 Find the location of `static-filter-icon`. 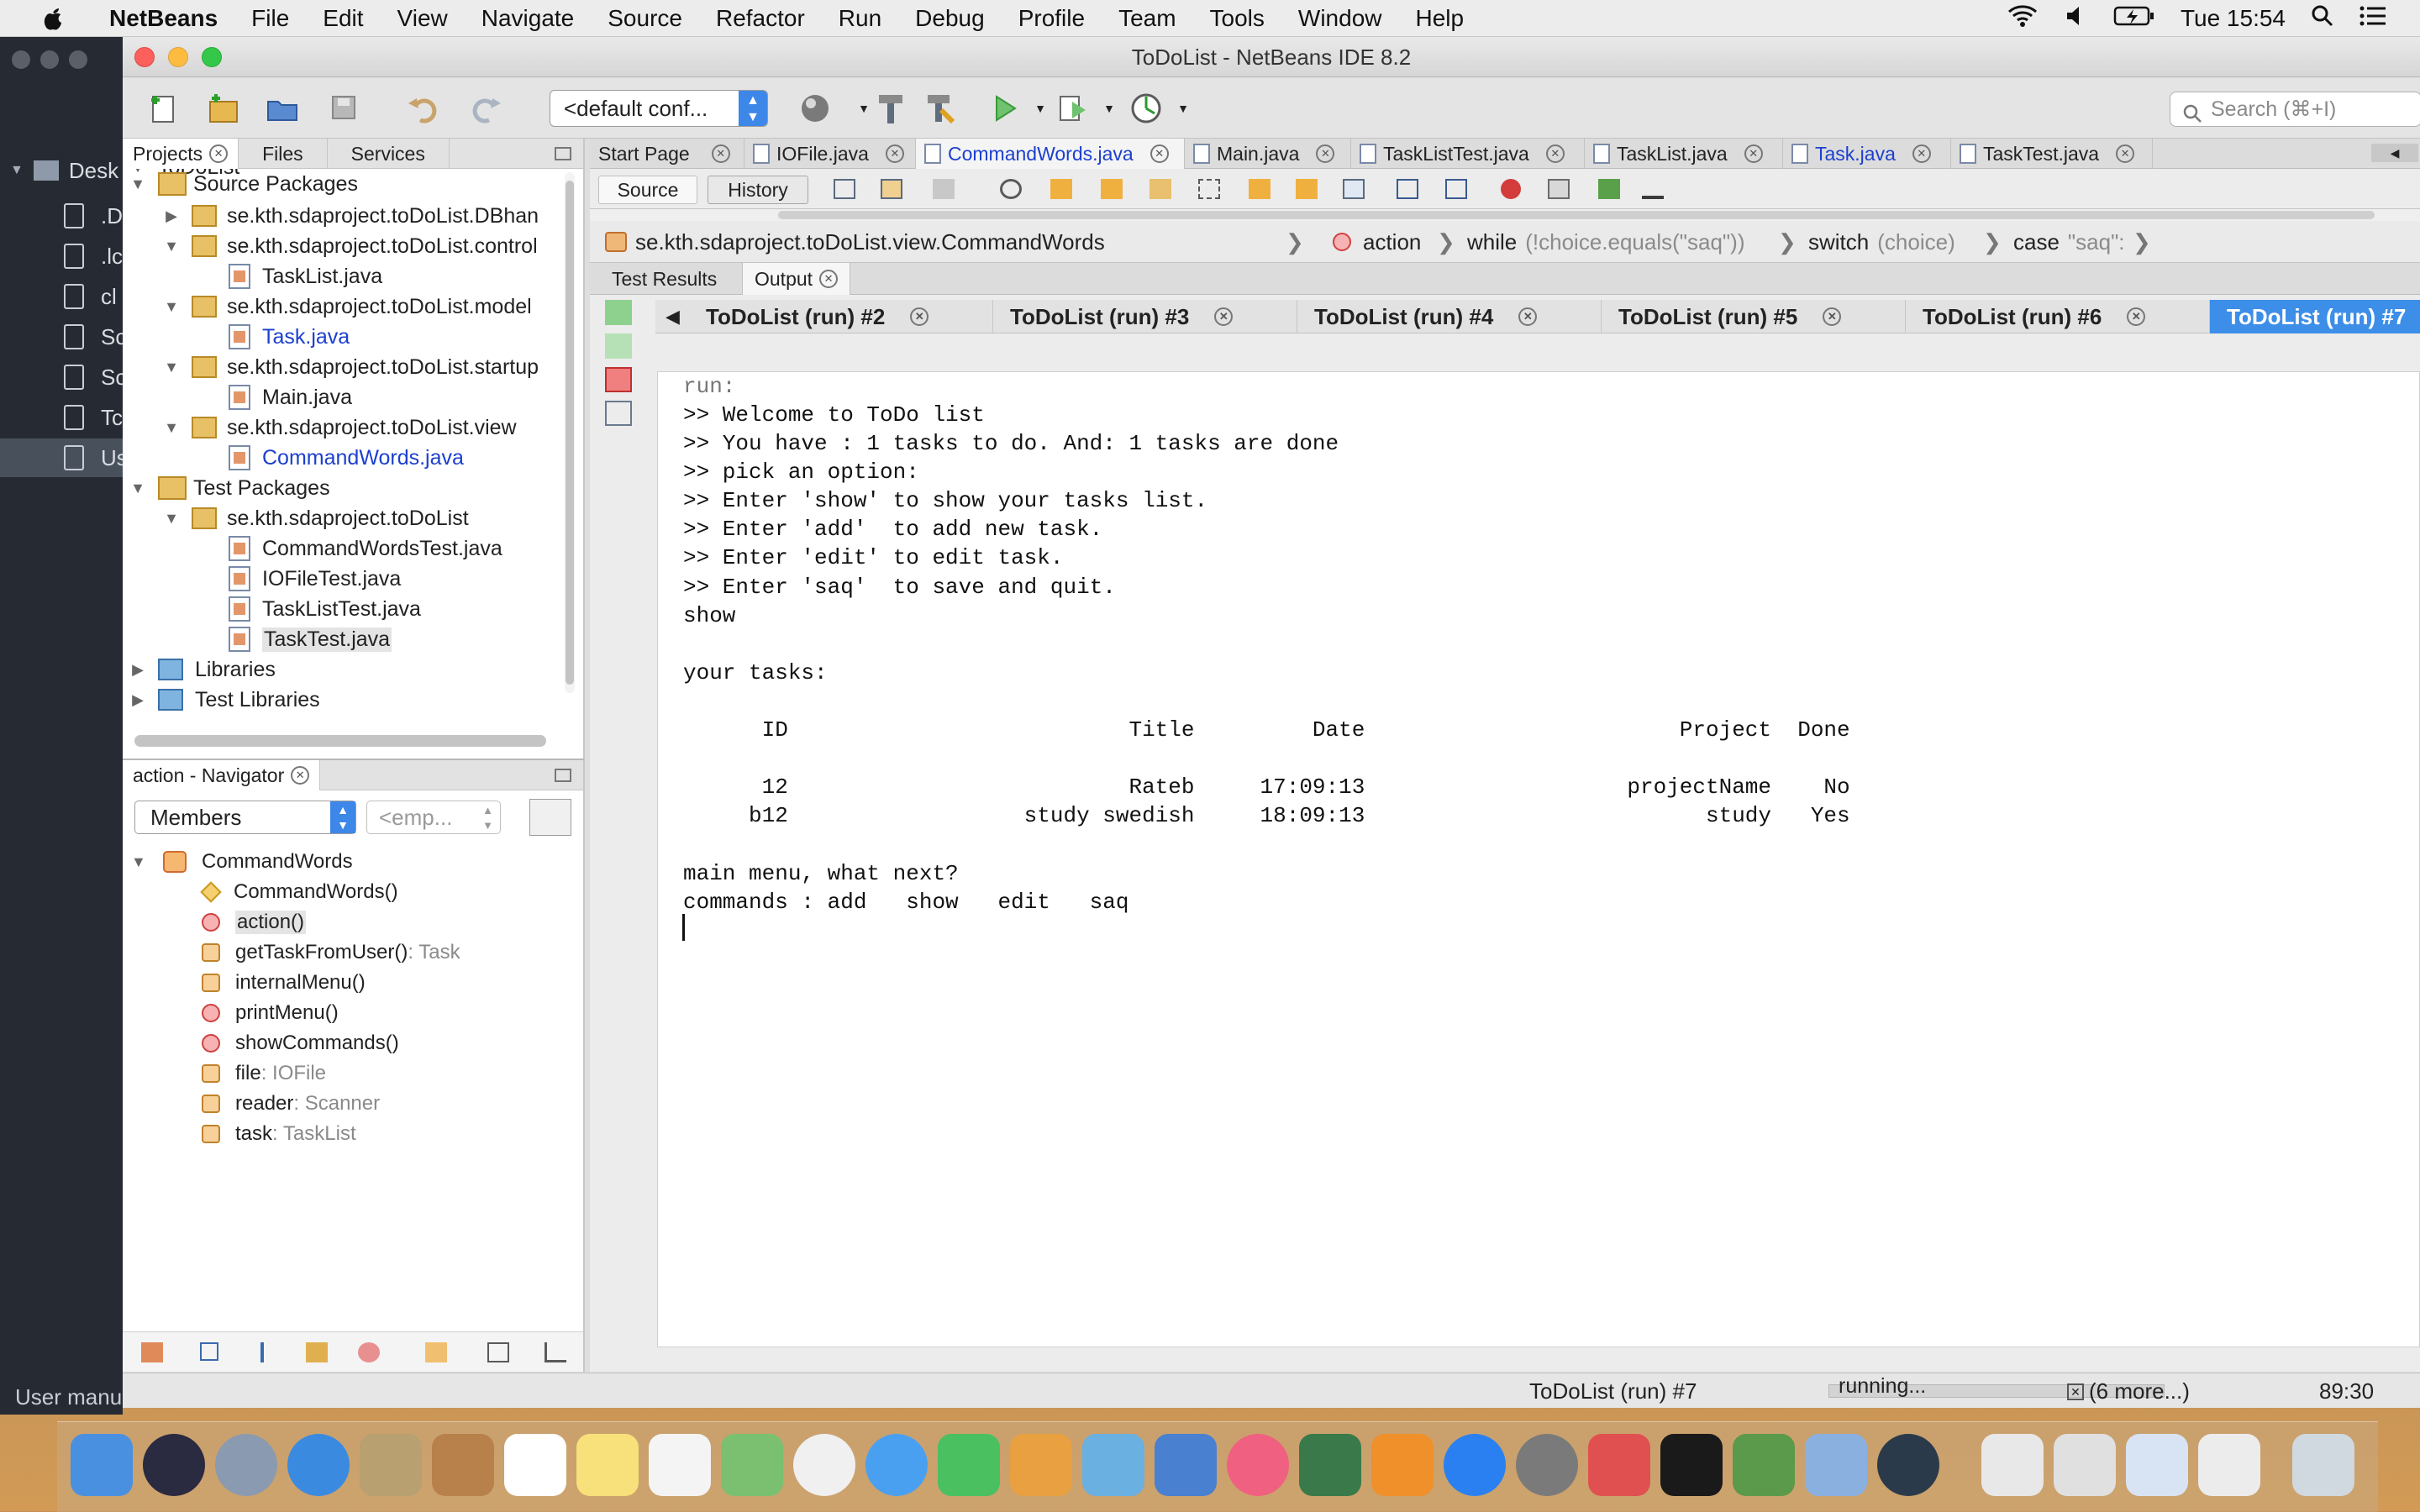

static-filter-icon is located at coordinates (262, 1352).